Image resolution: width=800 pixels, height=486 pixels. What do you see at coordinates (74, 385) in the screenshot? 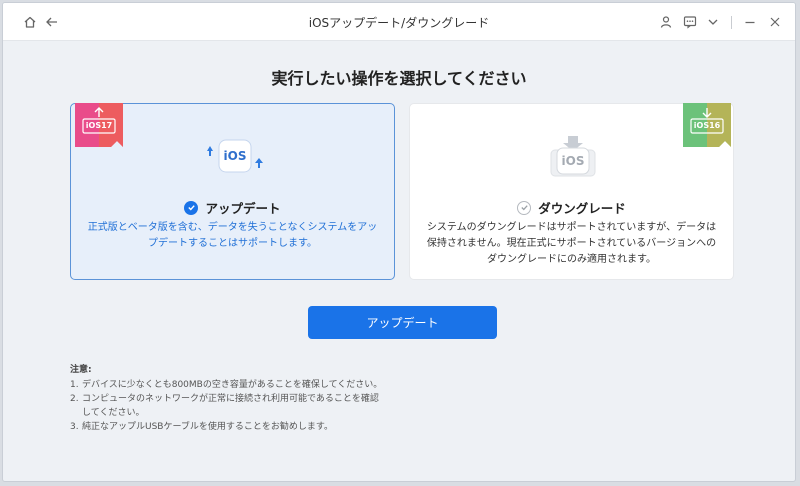
I see `note-number: 1.` at bounding box center [74, 385].